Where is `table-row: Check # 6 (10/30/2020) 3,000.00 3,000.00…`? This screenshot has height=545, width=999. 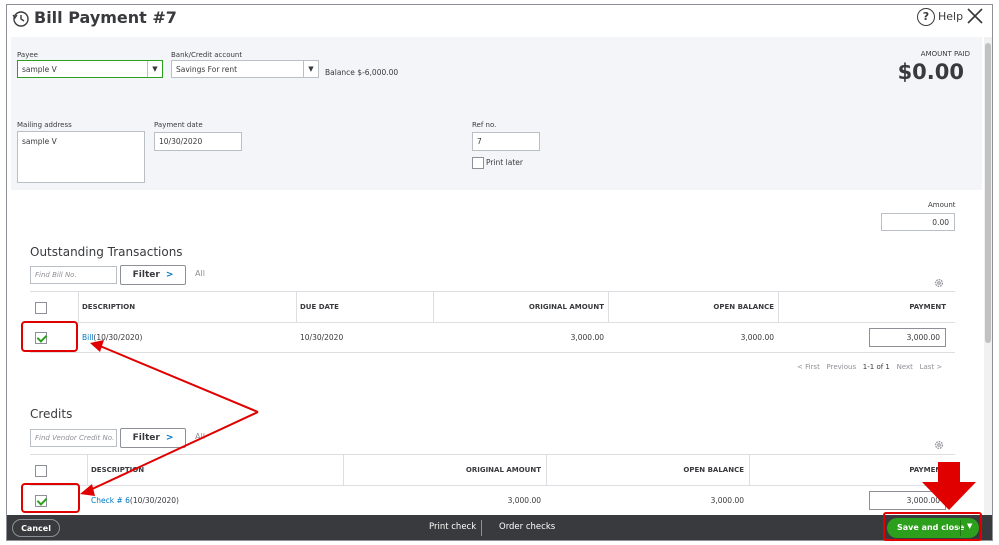 table-row: Check # 6 (10/30/2020) 3,000.00 3,000.00… is located at coordinates (492, 501).